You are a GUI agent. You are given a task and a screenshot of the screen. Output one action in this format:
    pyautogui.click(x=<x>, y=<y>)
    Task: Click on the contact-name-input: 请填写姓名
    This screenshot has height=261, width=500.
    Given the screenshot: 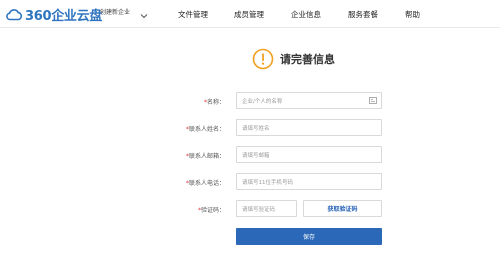 What is the action you would take?
    pyautogui.click(x=309, y=127)
    